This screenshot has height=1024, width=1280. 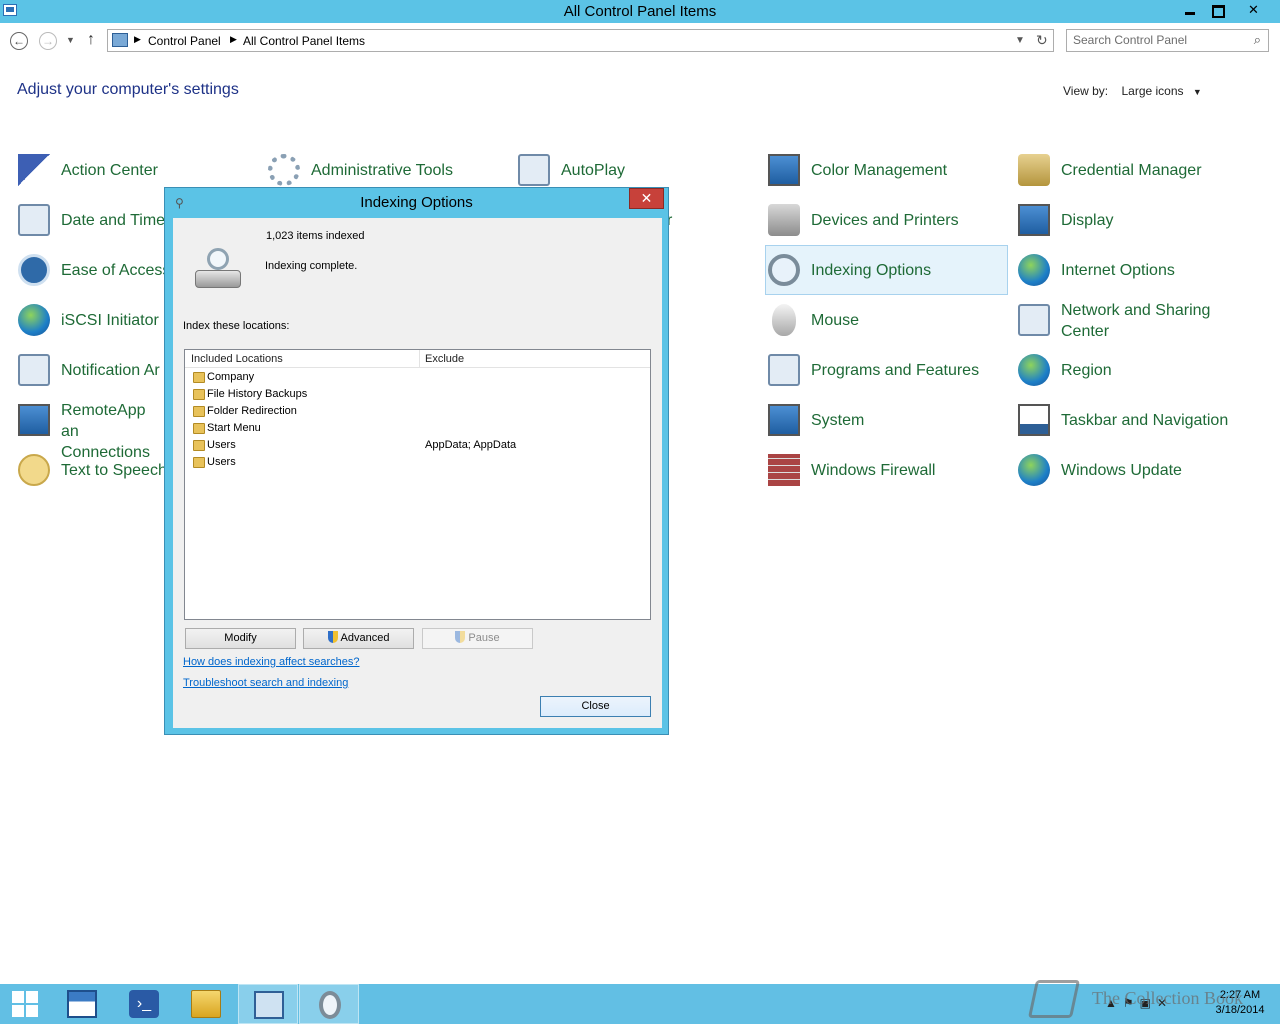 What do you see at coordinates (34, 270) in the screenshot?
I see `ease-of-access-icon` at bounding box center [34, 270].